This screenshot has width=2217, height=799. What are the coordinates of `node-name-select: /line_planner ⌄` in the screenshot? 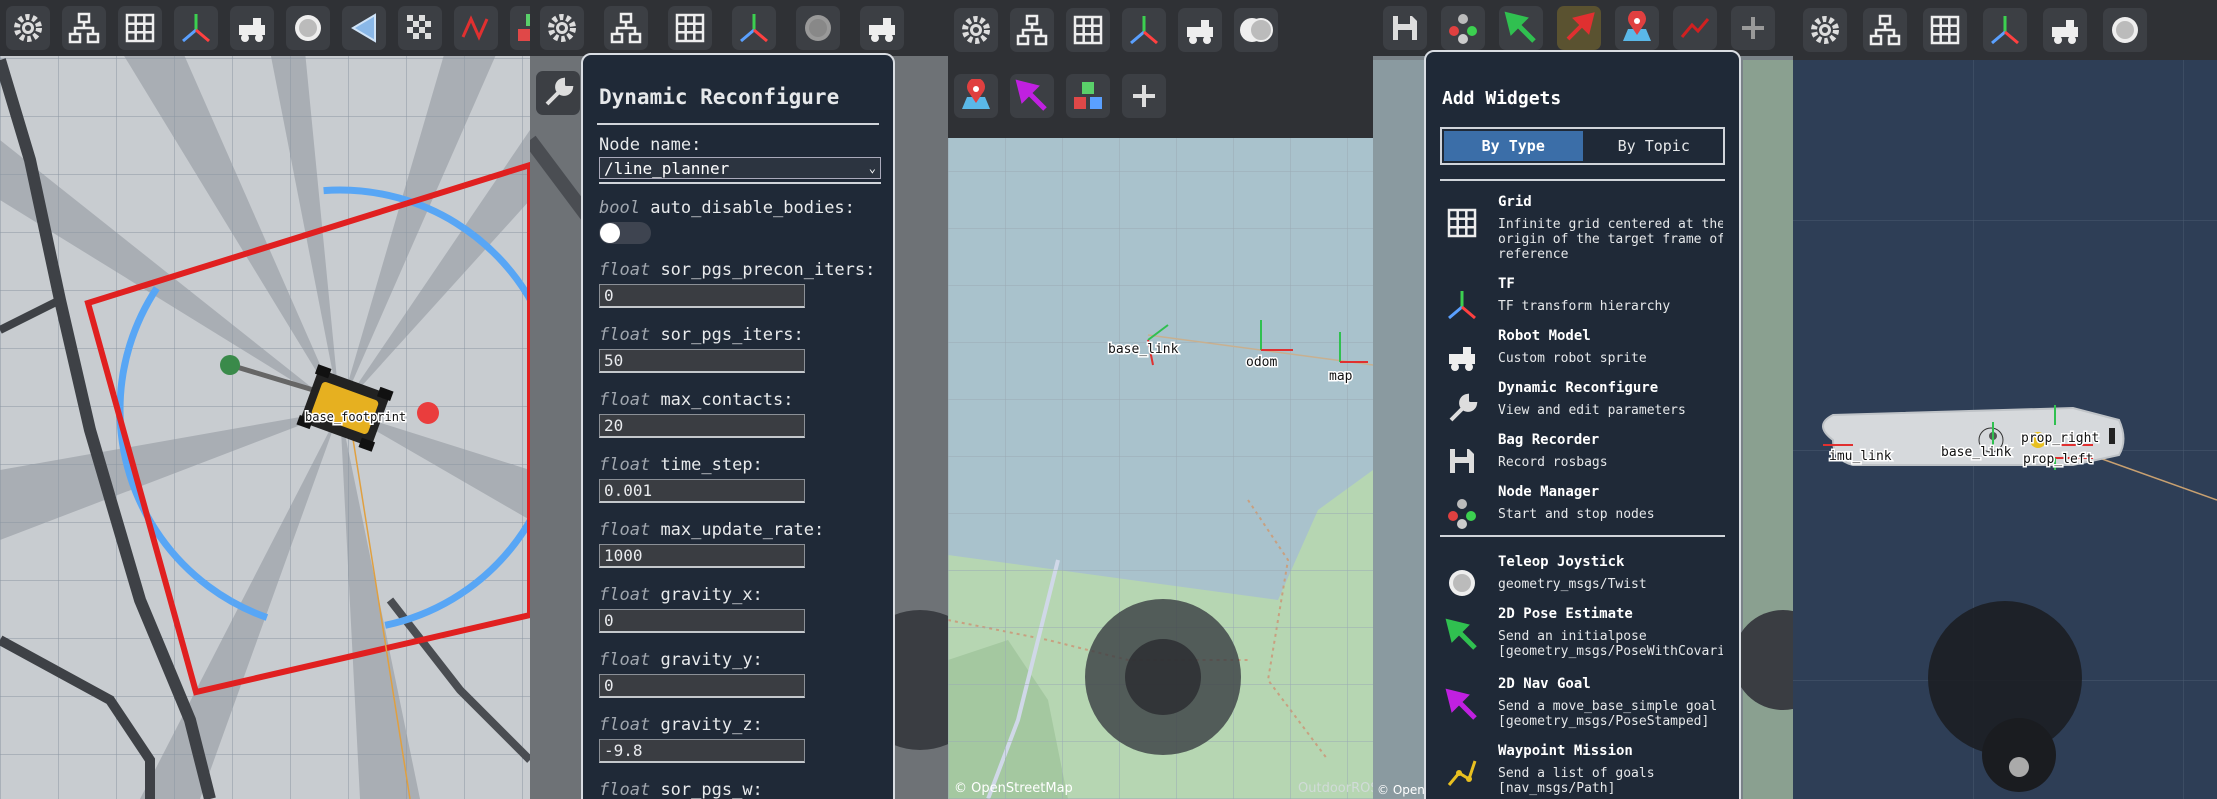 It's located at (740, 168).